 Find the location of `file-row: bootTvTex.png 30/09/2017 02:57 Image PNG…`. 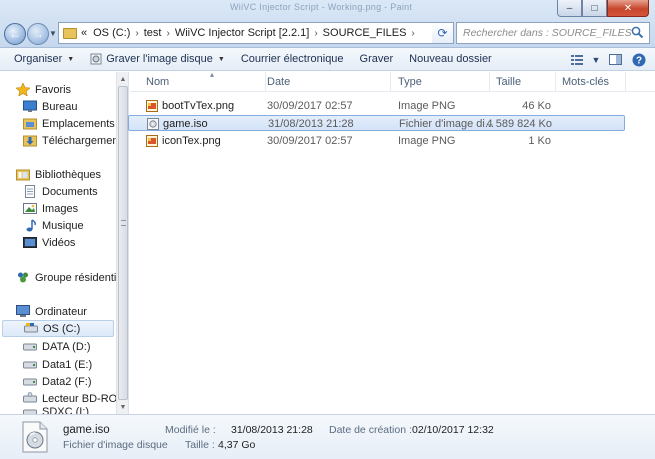

file-row: bootTvTex.png 30/09/2017 02:57 Image PNG… is located at coordinates (377, 106).